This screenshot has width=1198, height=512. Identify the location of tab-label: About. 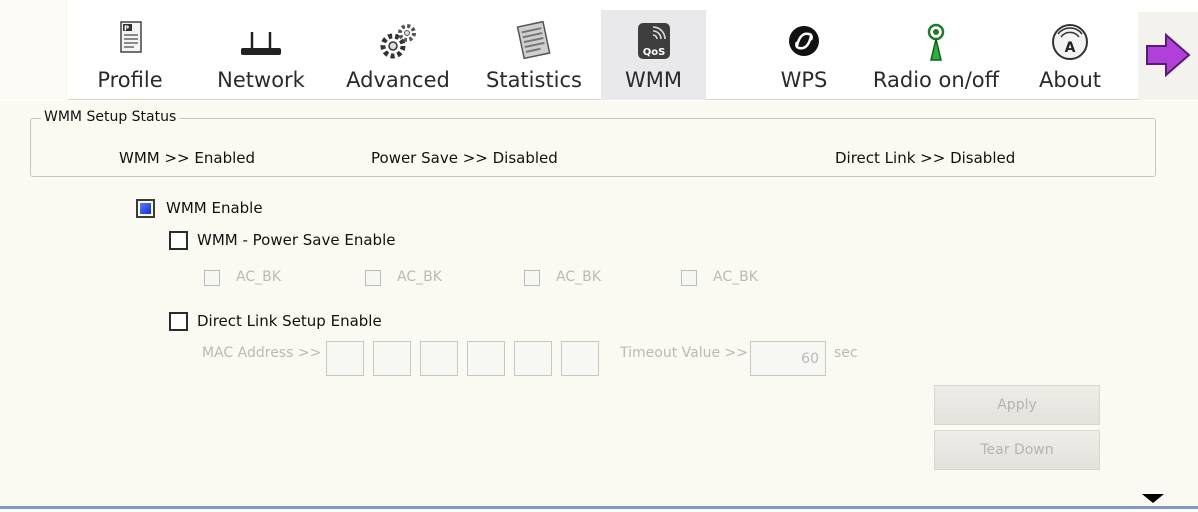
(1070, 80).